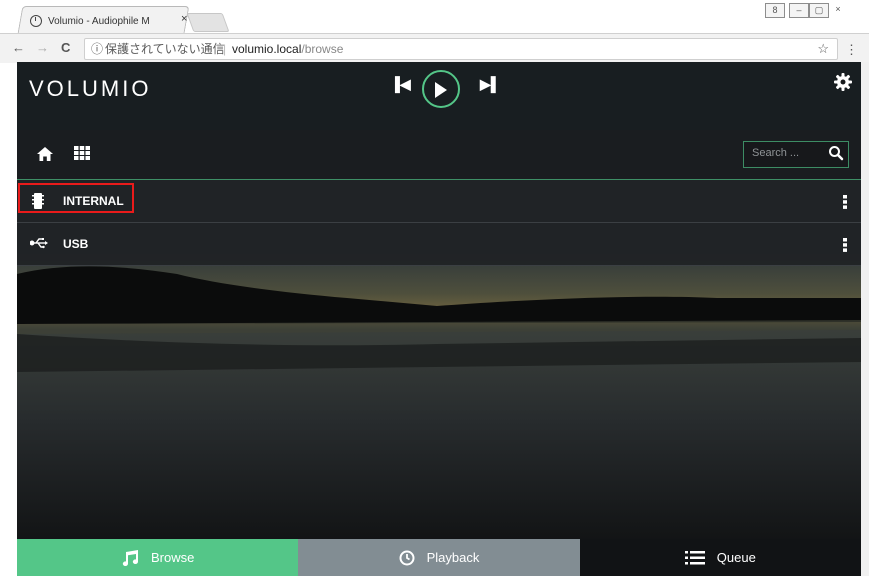 The width and height of the screenshot is (869, 576). I want to click on search-icon, so click(836, 153).